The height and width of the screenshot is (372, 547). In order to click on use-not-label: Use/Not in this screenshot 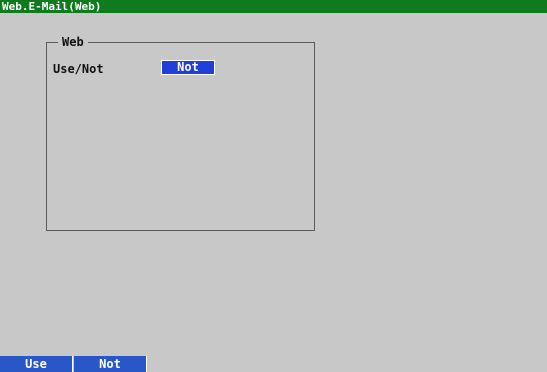, I will do `click(78, 69)`.